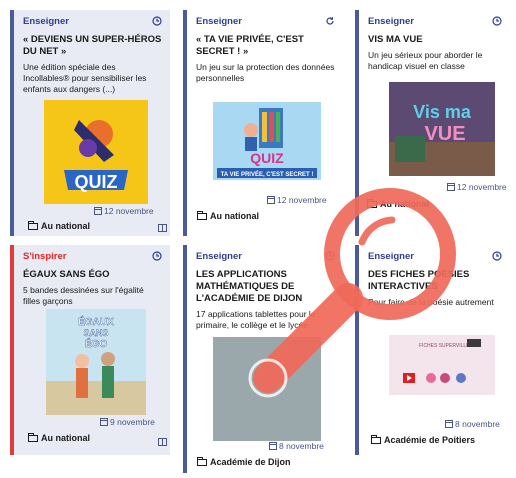  What do you see at coordinates (267, 389) in the screenshot?
I see `card-thumbnail` at bounding box center [267, 389].